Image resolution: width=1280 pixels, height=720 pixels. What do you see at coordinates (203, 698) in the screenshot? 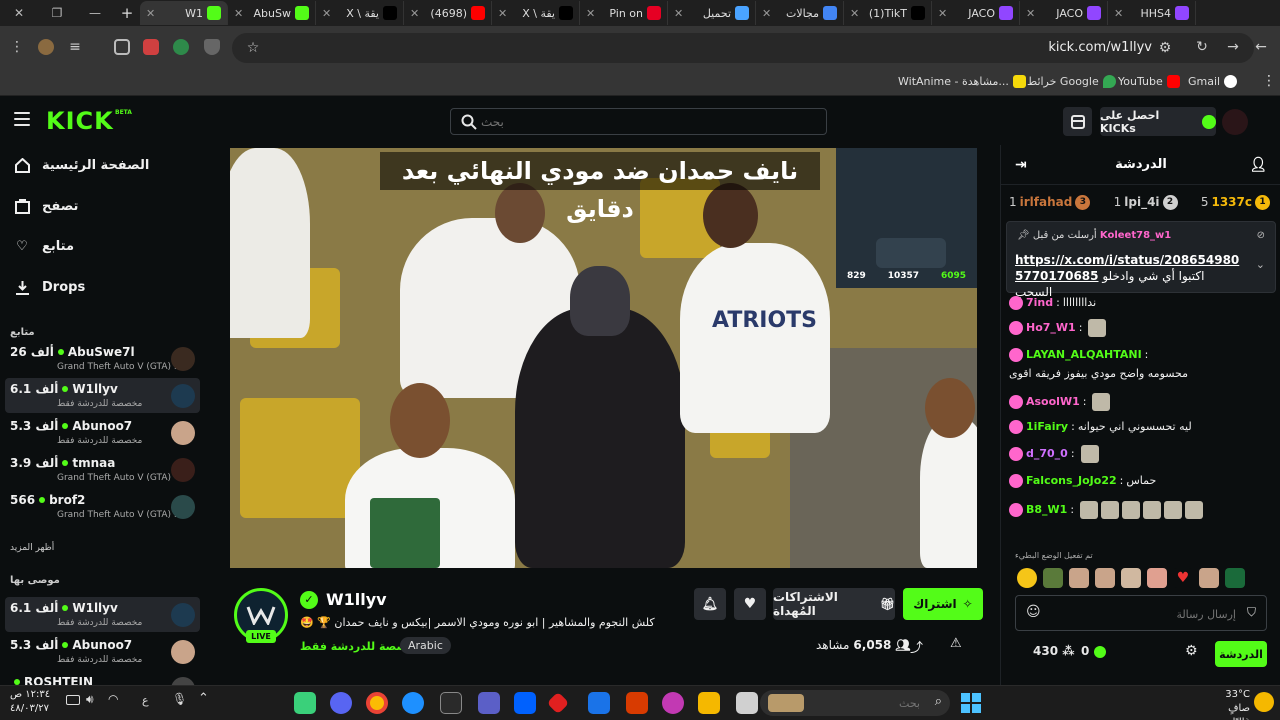
I see `chevron-up-icon: ⌃` at bounding box center [203, 698].